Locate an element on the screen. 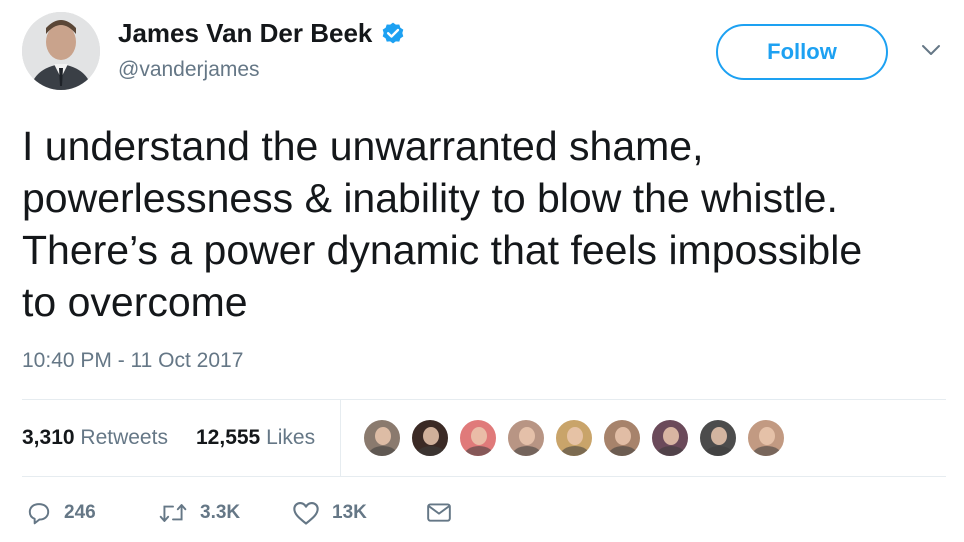 This screenshot has height=542, width=964. retweets-stat: 3,310 Retweets is located at coordinates (95, 438).